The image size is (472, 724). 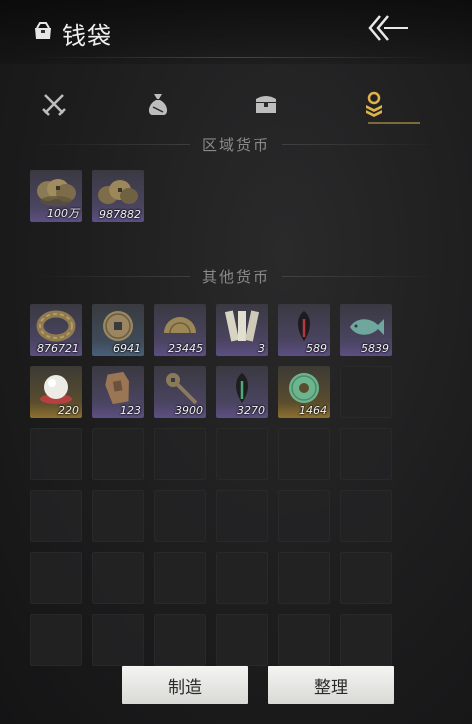 I want to click on item-count: 987882, so click(x=120, y=214).